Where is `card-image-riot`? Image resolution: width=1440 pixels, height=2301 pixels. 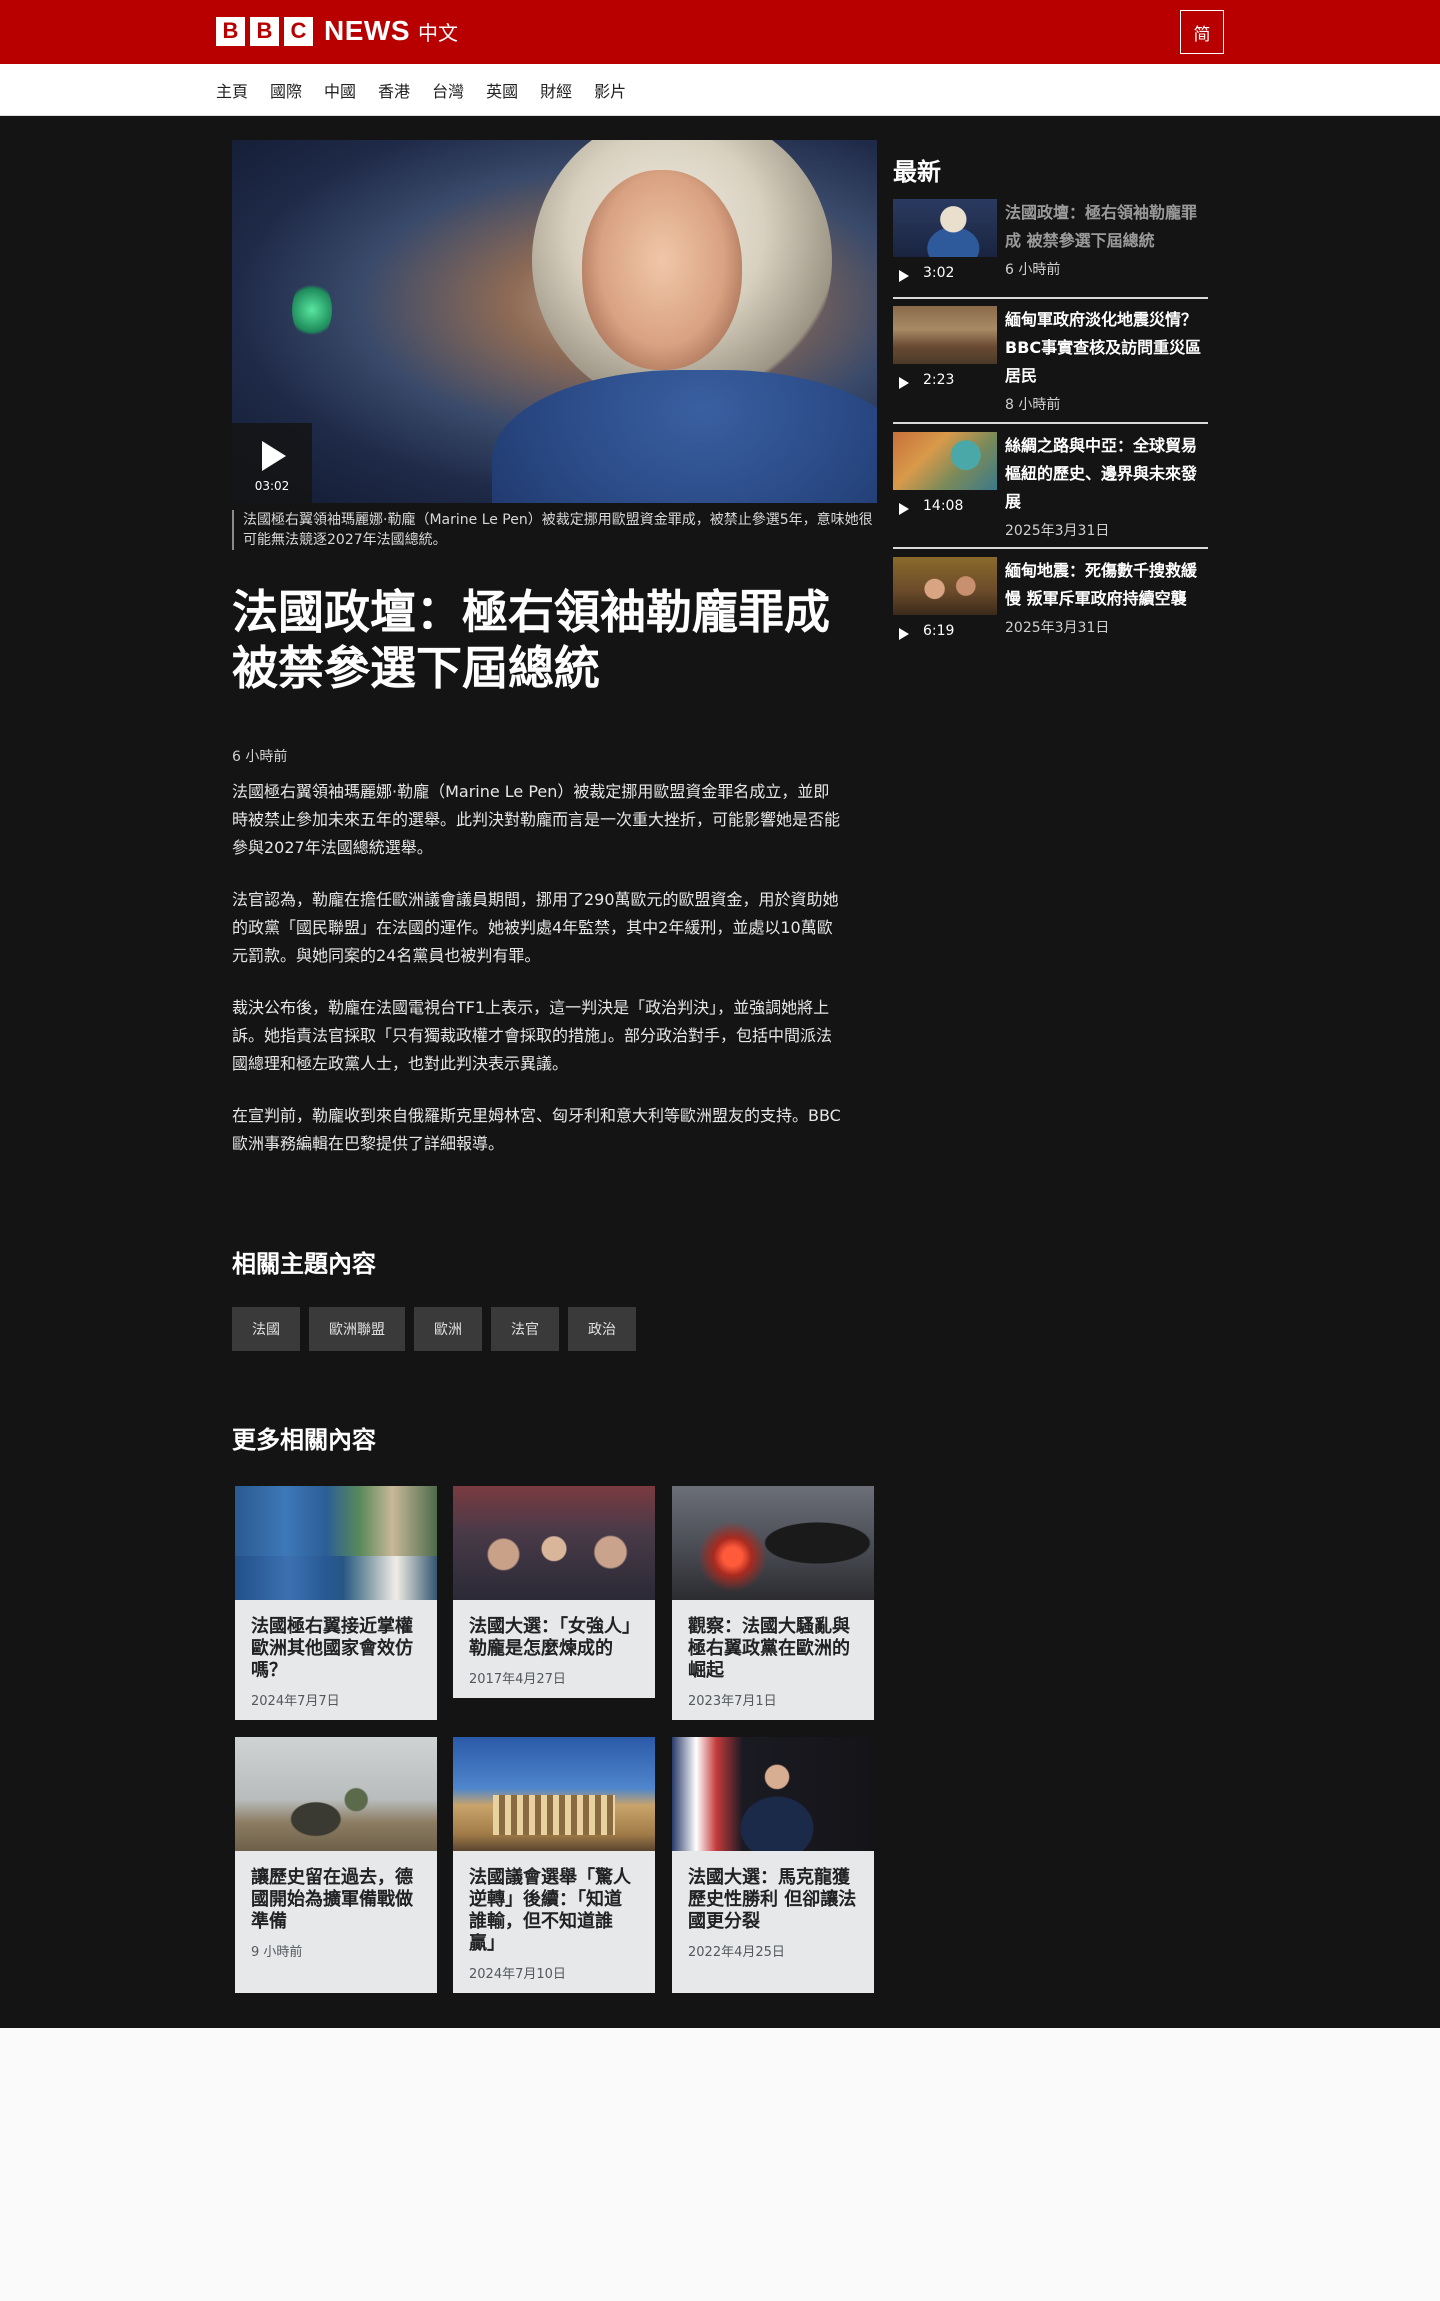 card-image-riot is located at coordinates (773, 1543).